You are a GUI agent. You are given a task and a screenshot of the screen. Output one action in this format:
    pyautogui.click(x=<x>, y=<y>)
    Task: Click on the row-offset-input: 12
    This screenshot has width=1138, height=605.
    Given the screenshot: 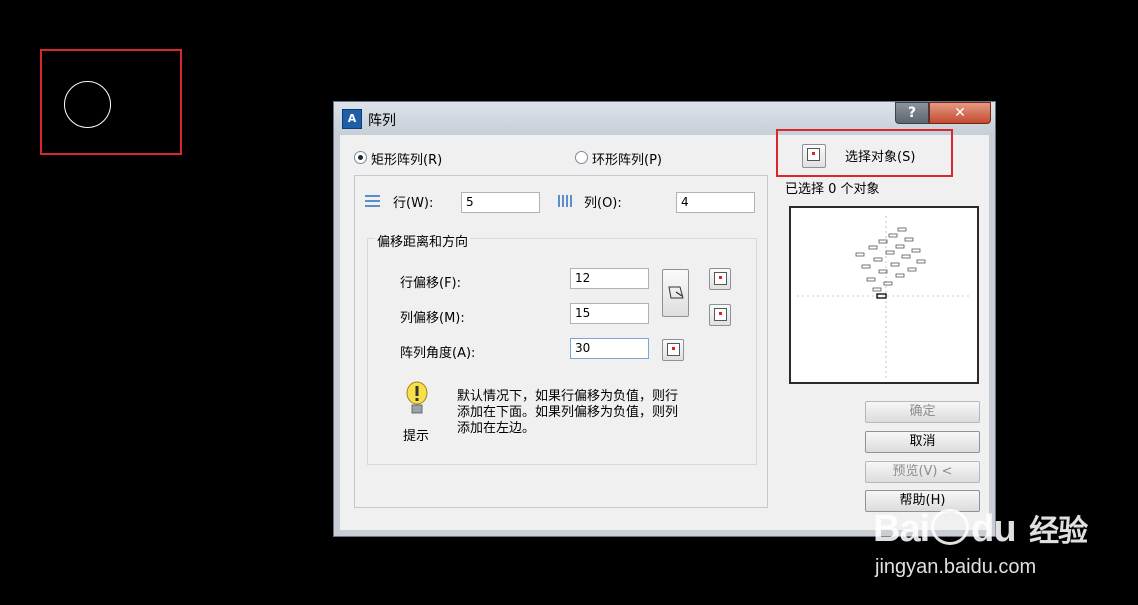 What is the action you would take?
    pyautogui.click(x=609, y=278)
    